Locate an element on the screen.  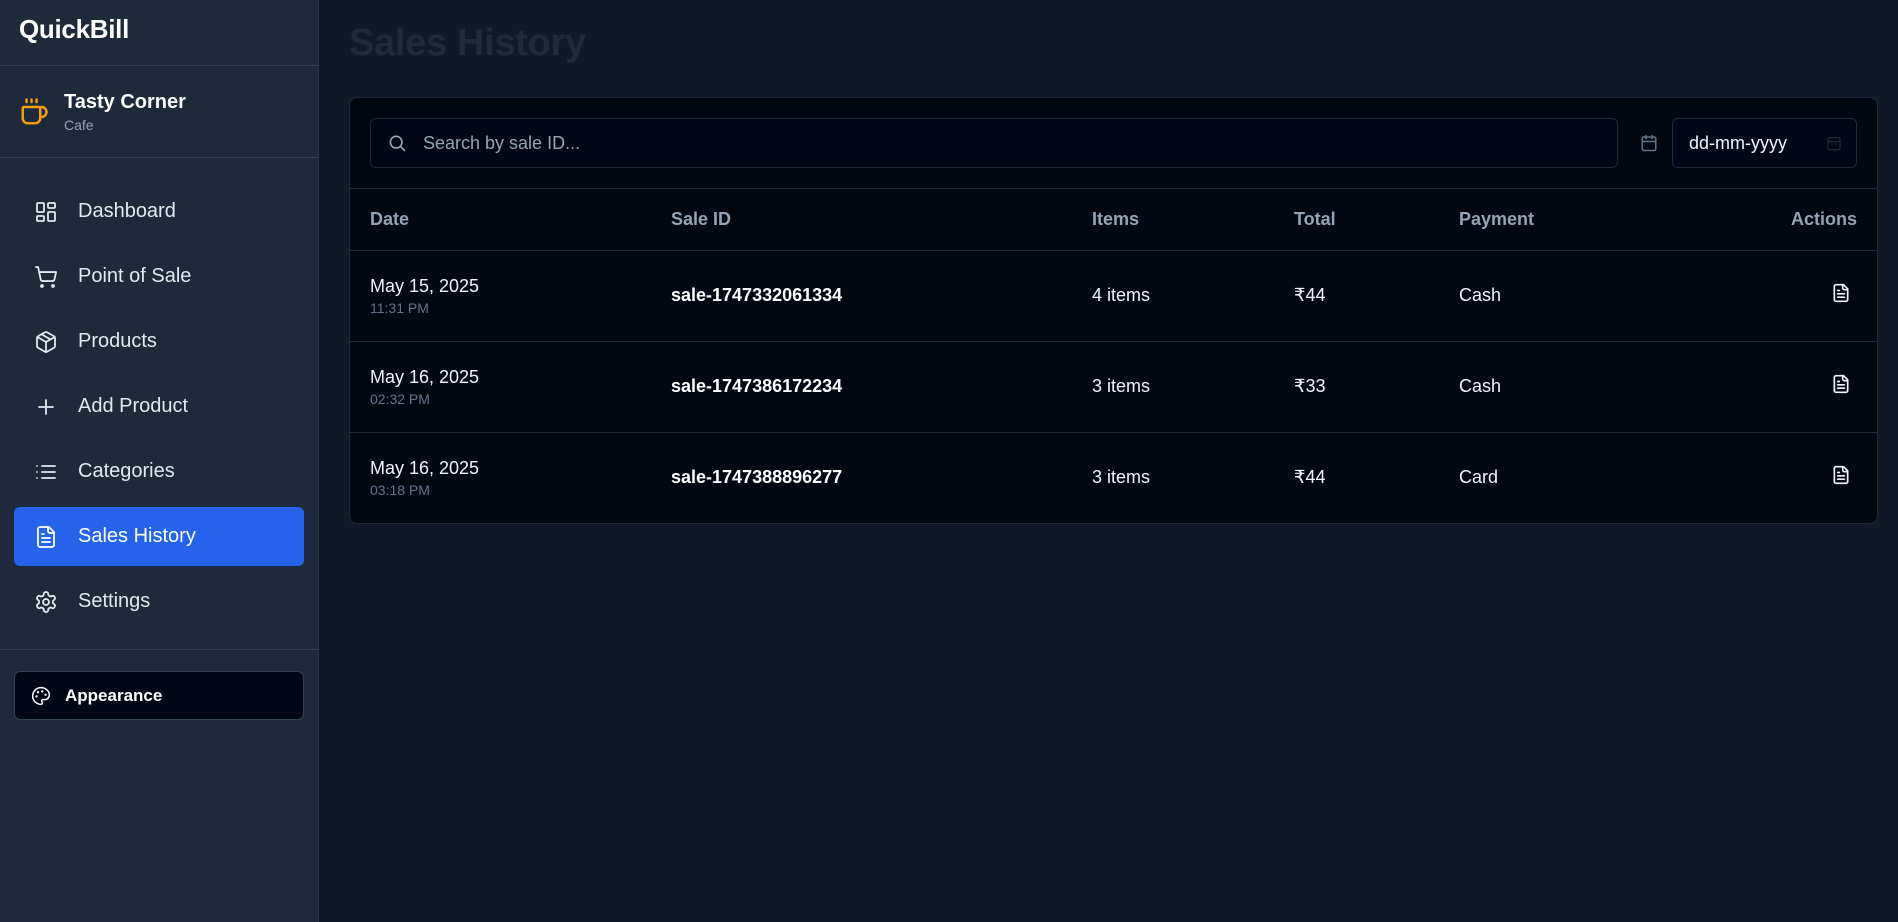
page-title: Sales History is located at coordinates (467, 43).